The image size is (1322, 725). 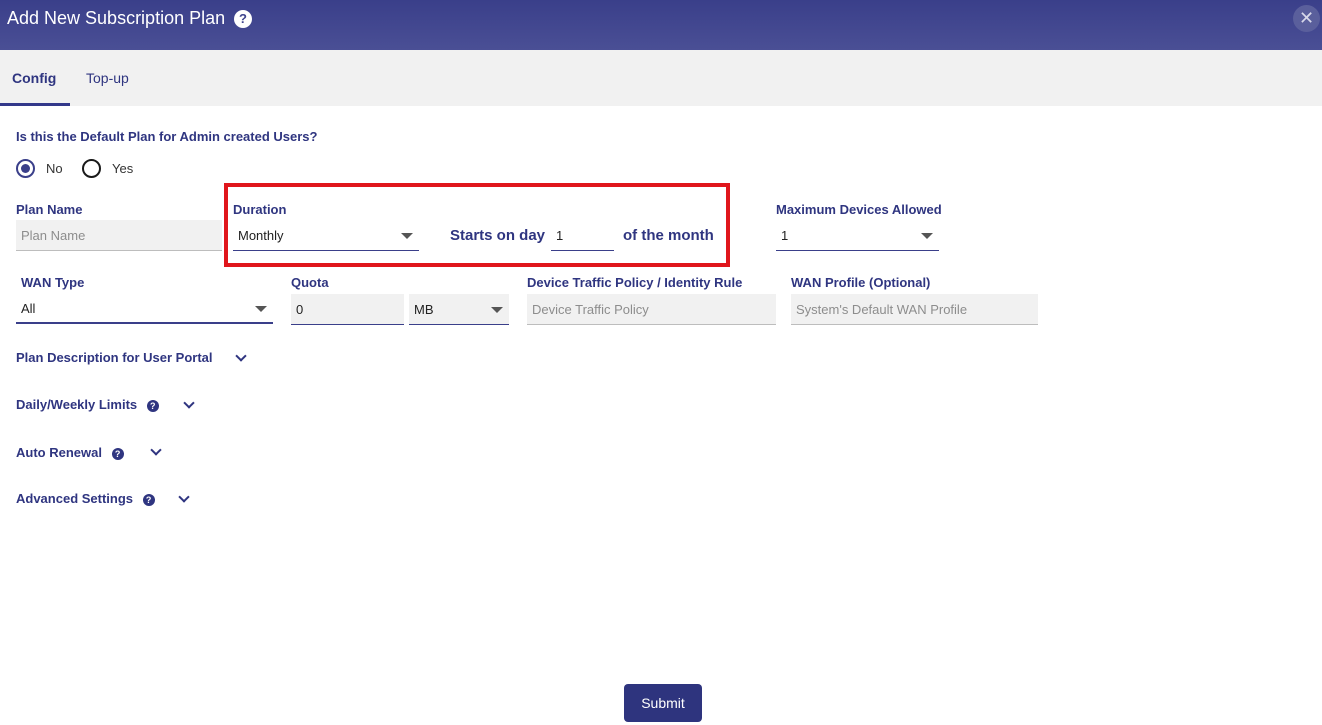 What do you see at coordinates (261, 235) in the screenshot?
I see `duration-selected-value: Monthly` at bounding box center [261, 235].